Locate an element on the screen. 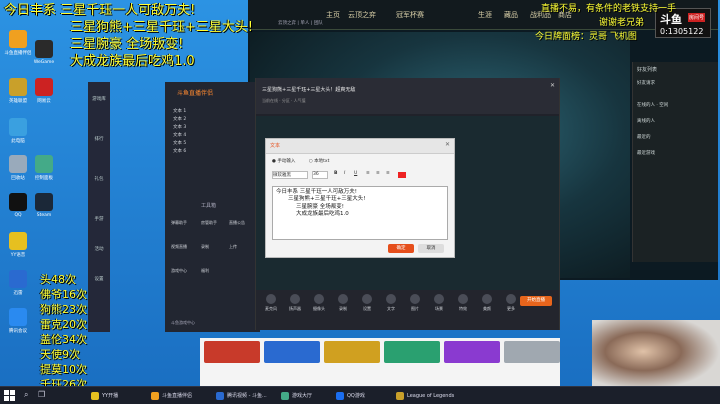 The image size is (720, 404). tool-danmu: 弹幕助手 is located at coordinates (179, 223).